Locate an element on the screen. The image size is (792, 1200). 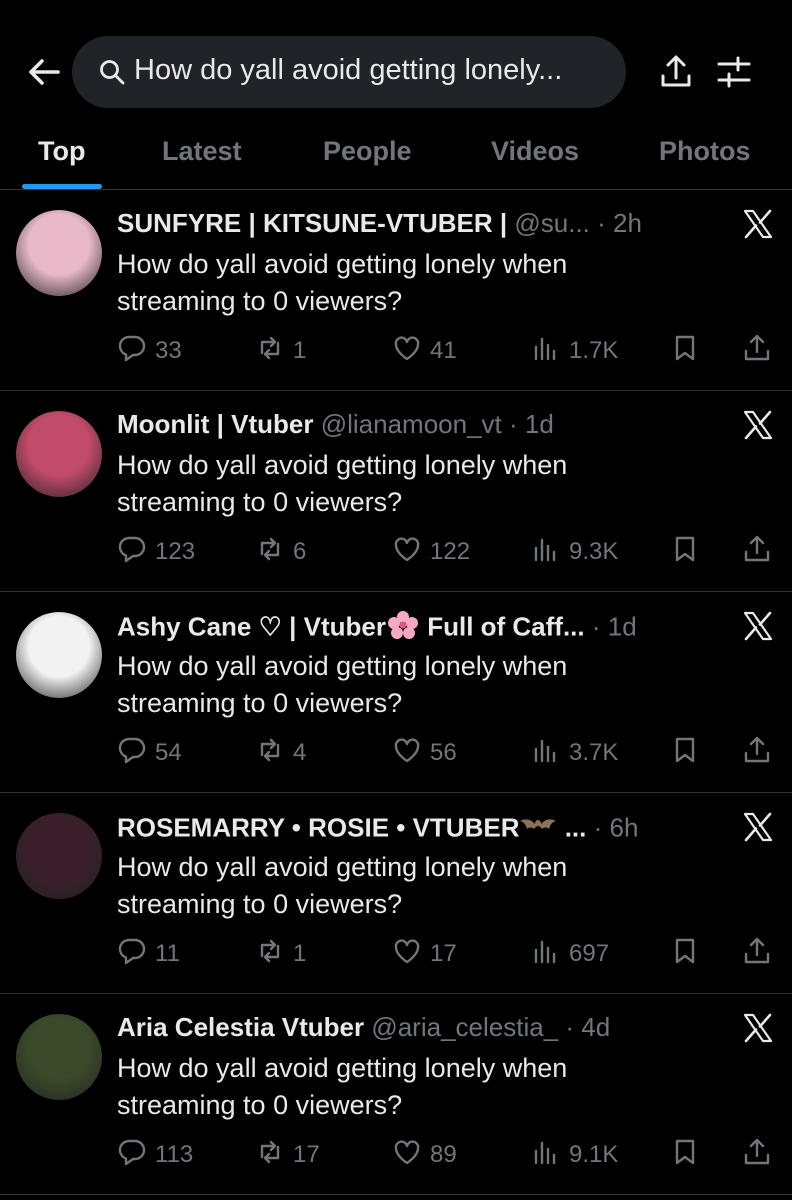
display-name: Moonlit | Vtuber is located at coordinates (215, 424).